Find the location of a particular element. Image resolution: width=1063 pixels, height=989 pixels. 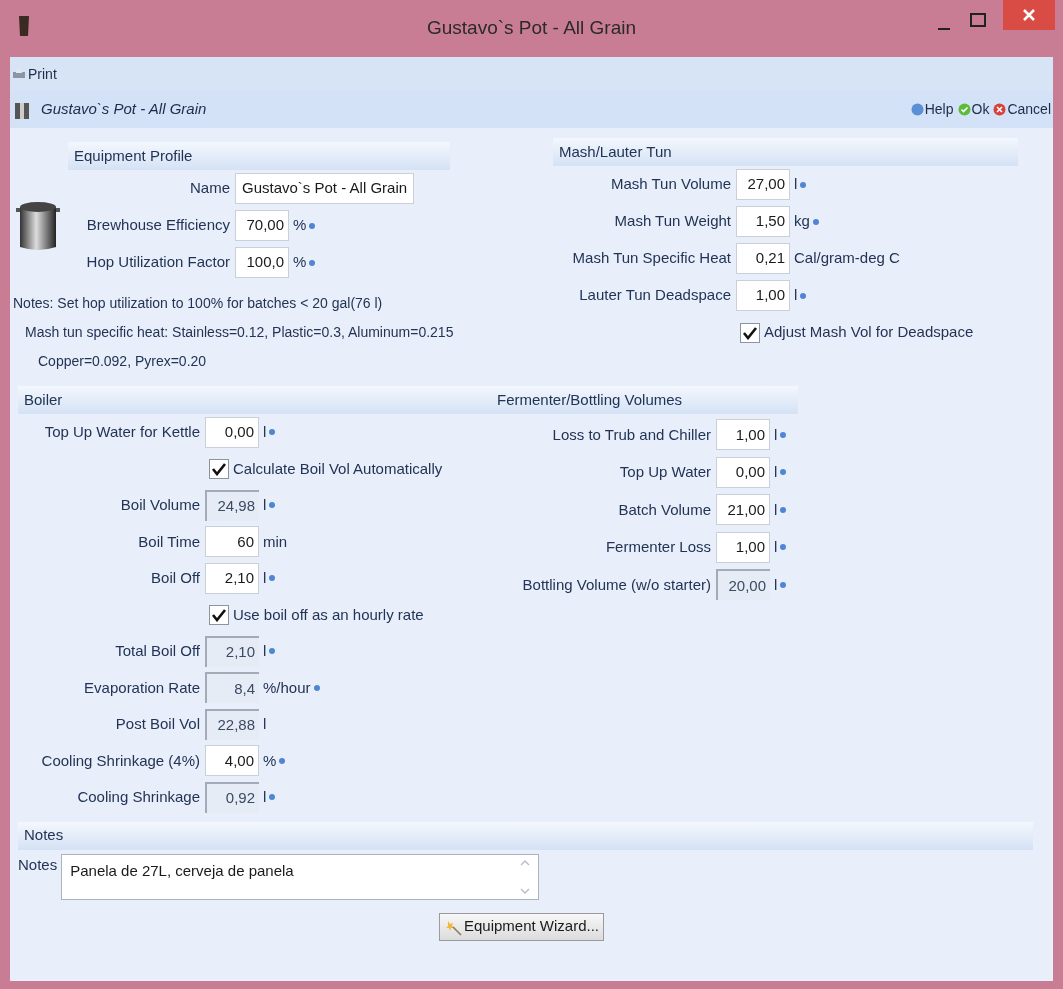

field-label: Cooling Shrinkage (4%) is located at coordinates (120, 760).